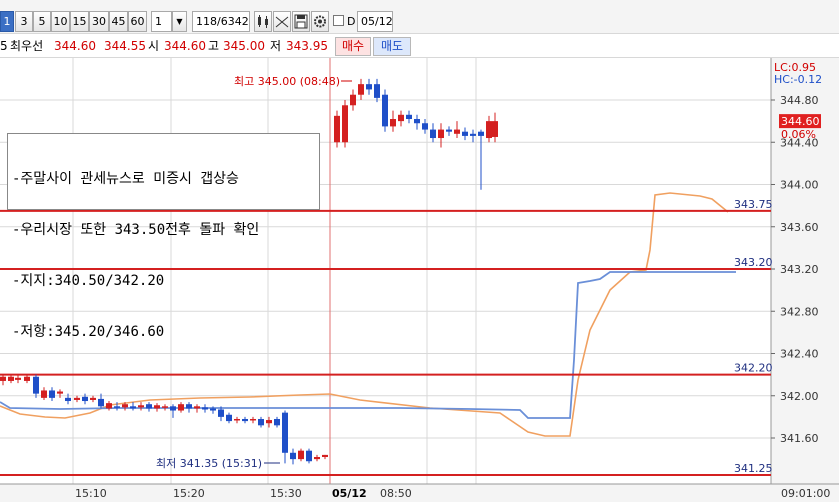 The width and height of the screenshot is (839, 502). Describe the element at coordinates (99, 21) in the screenshot. I see `tick-button-30: 30` at that location.